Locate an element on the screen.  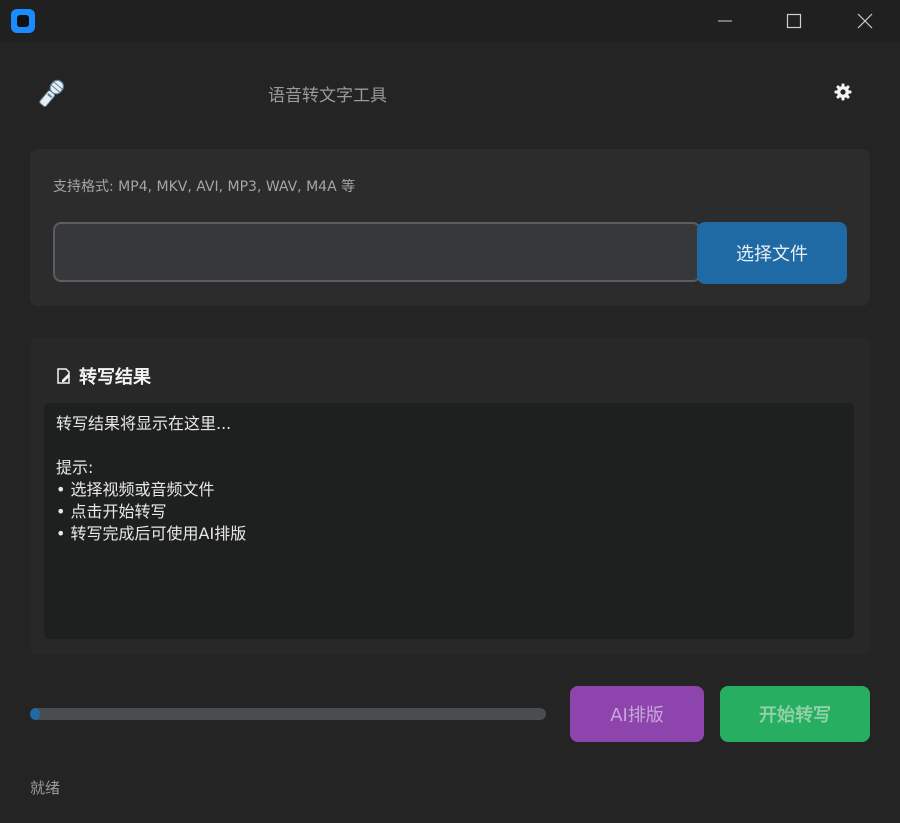
title-bar is located at coordinates (450, 21).